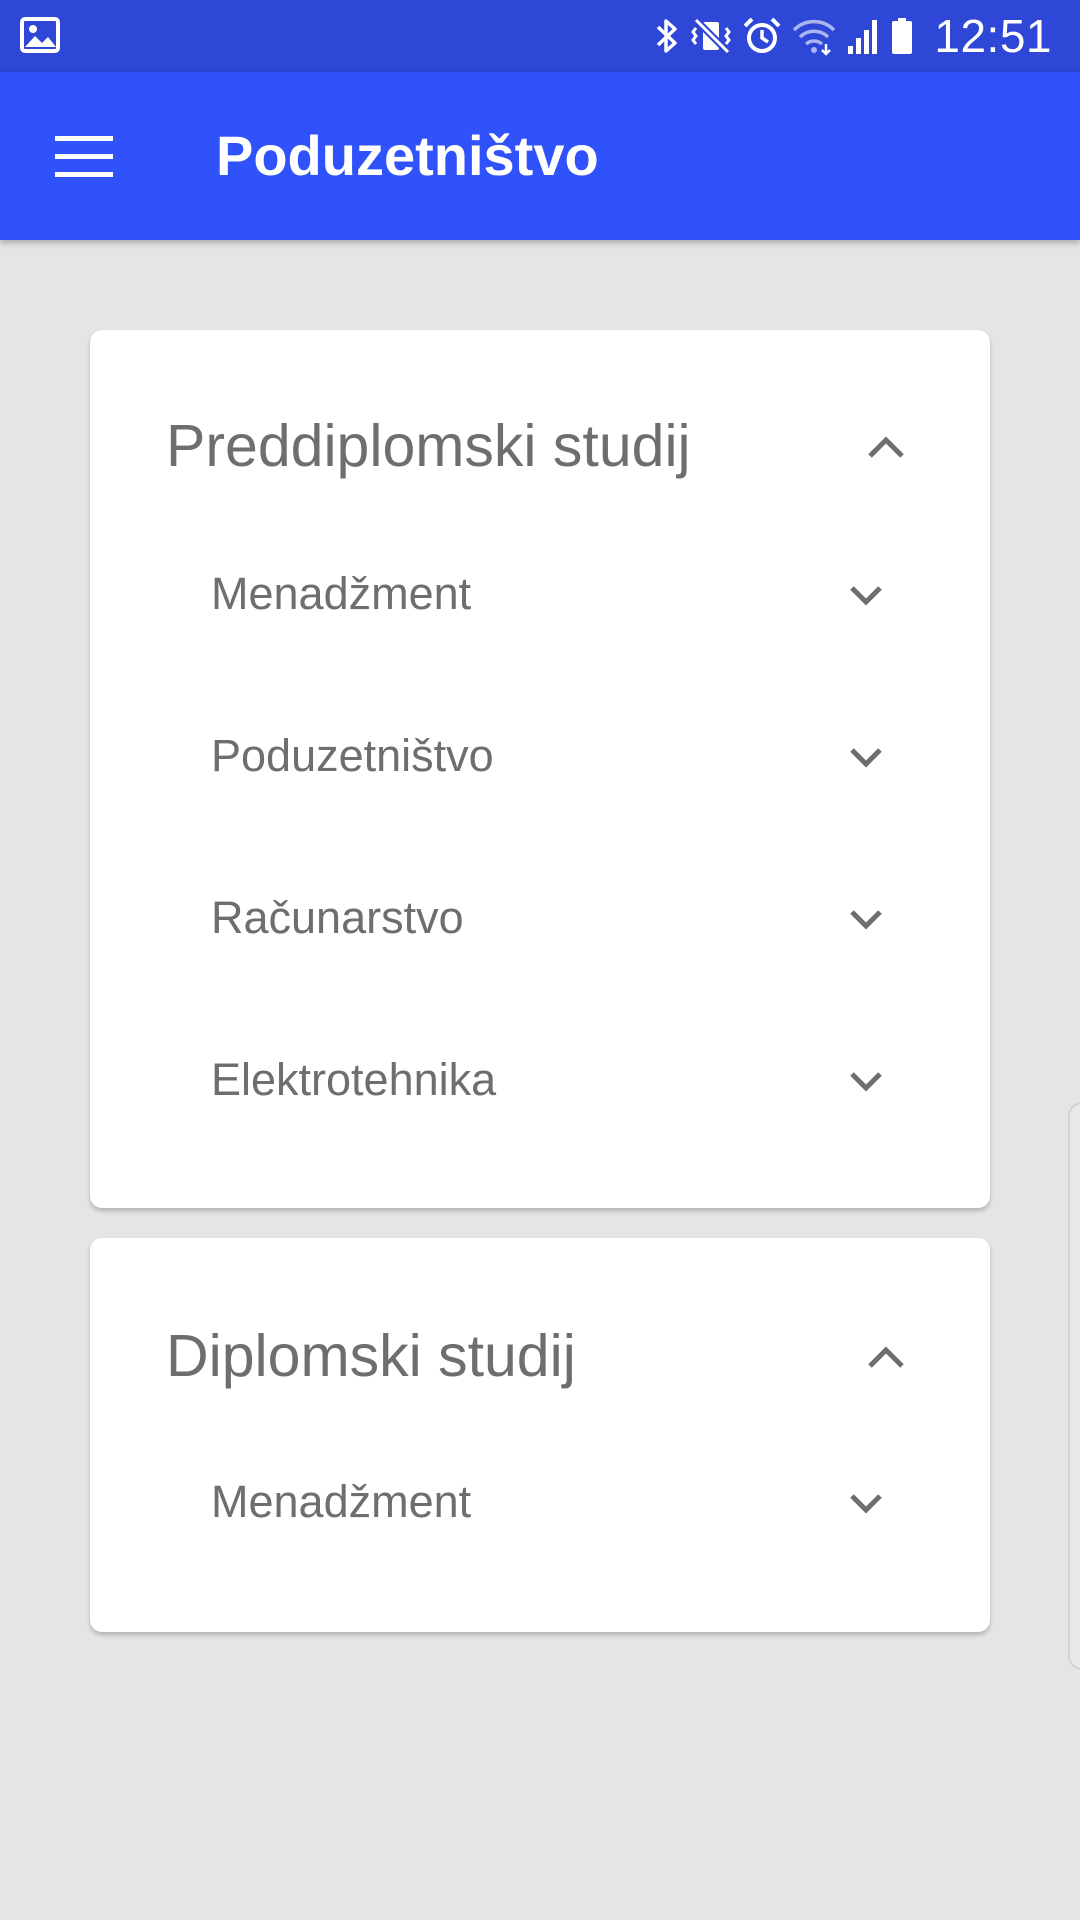 The width and height of the screenshot is (1080, 1920). What do you see at coordinates (711, 36) in the screenshot?
I see `vibrate-mute-icon` at bounding box center [711, 36].